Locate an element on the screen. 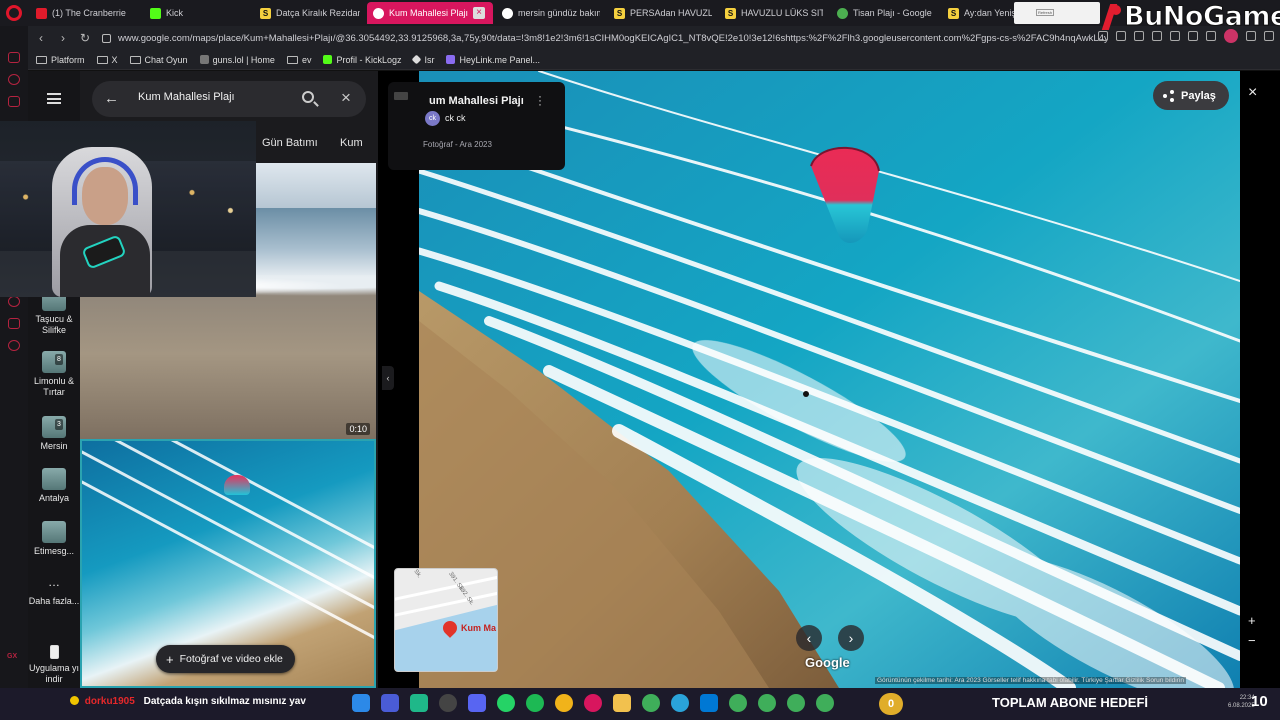  spotify-icon is located at coordinates (535, 703).